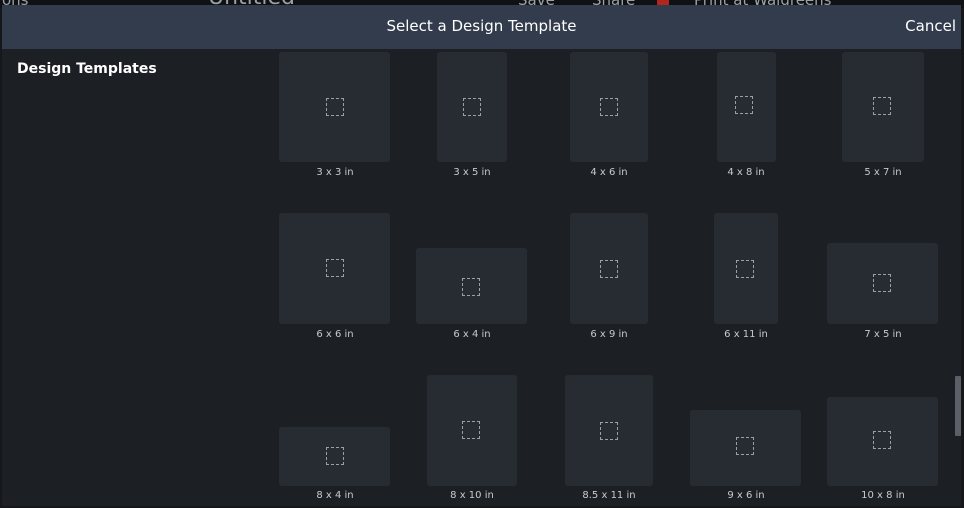 Image resolution: width=964 pixels, height=508 pixels. What do you see at coordinates (609, 172) in the screenshot?
I see `template-label: 4 x 6 in` at bounding box center [609, 172].